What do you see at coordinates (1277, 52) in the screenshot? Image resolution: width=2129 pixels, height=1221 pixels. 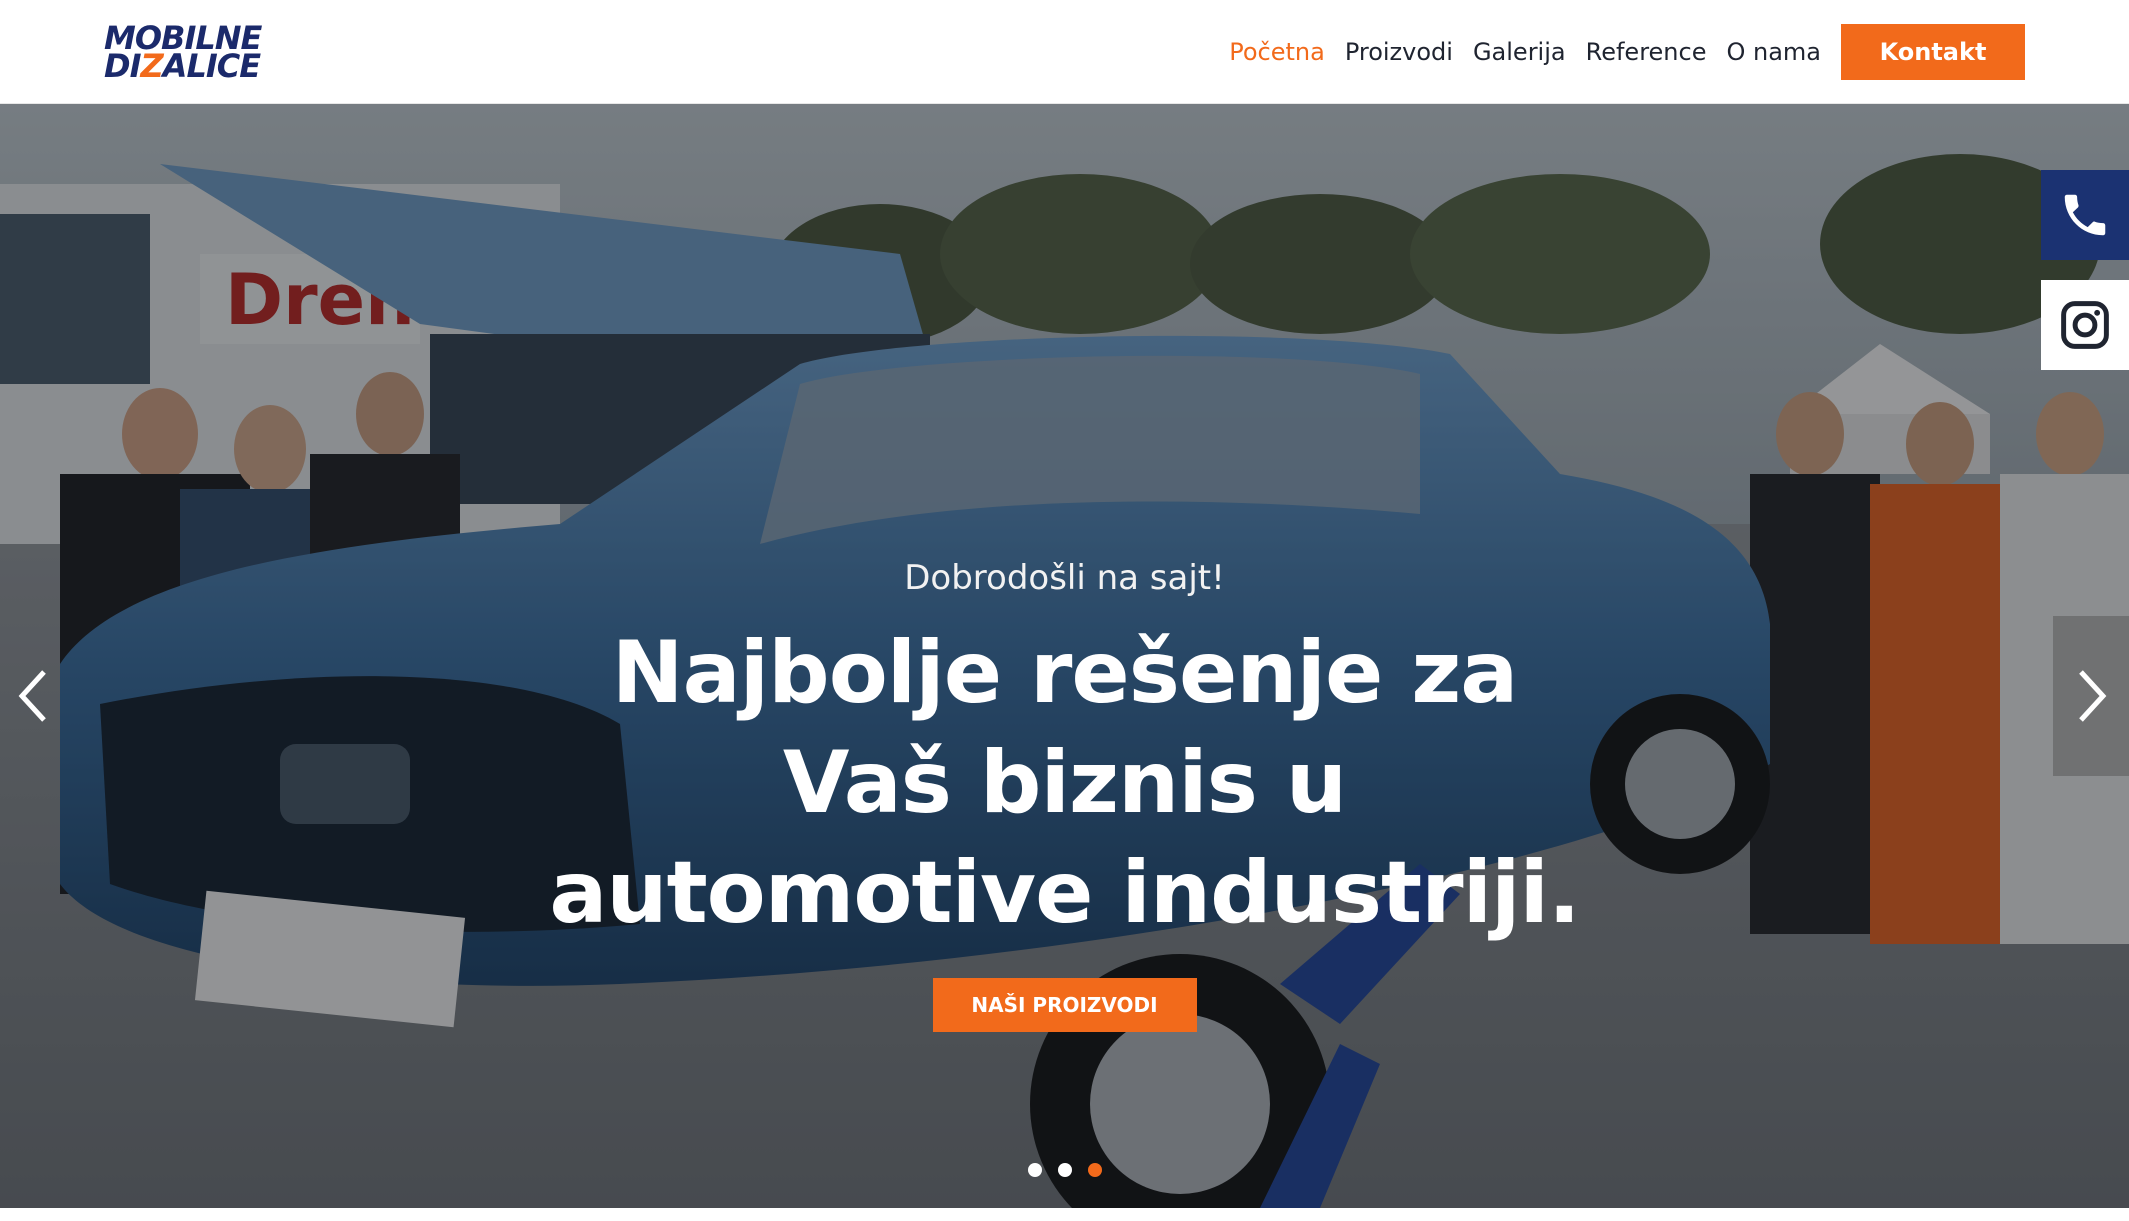 I see `nav-item-pocetna: Početna` at bounding box center [1277, 52].